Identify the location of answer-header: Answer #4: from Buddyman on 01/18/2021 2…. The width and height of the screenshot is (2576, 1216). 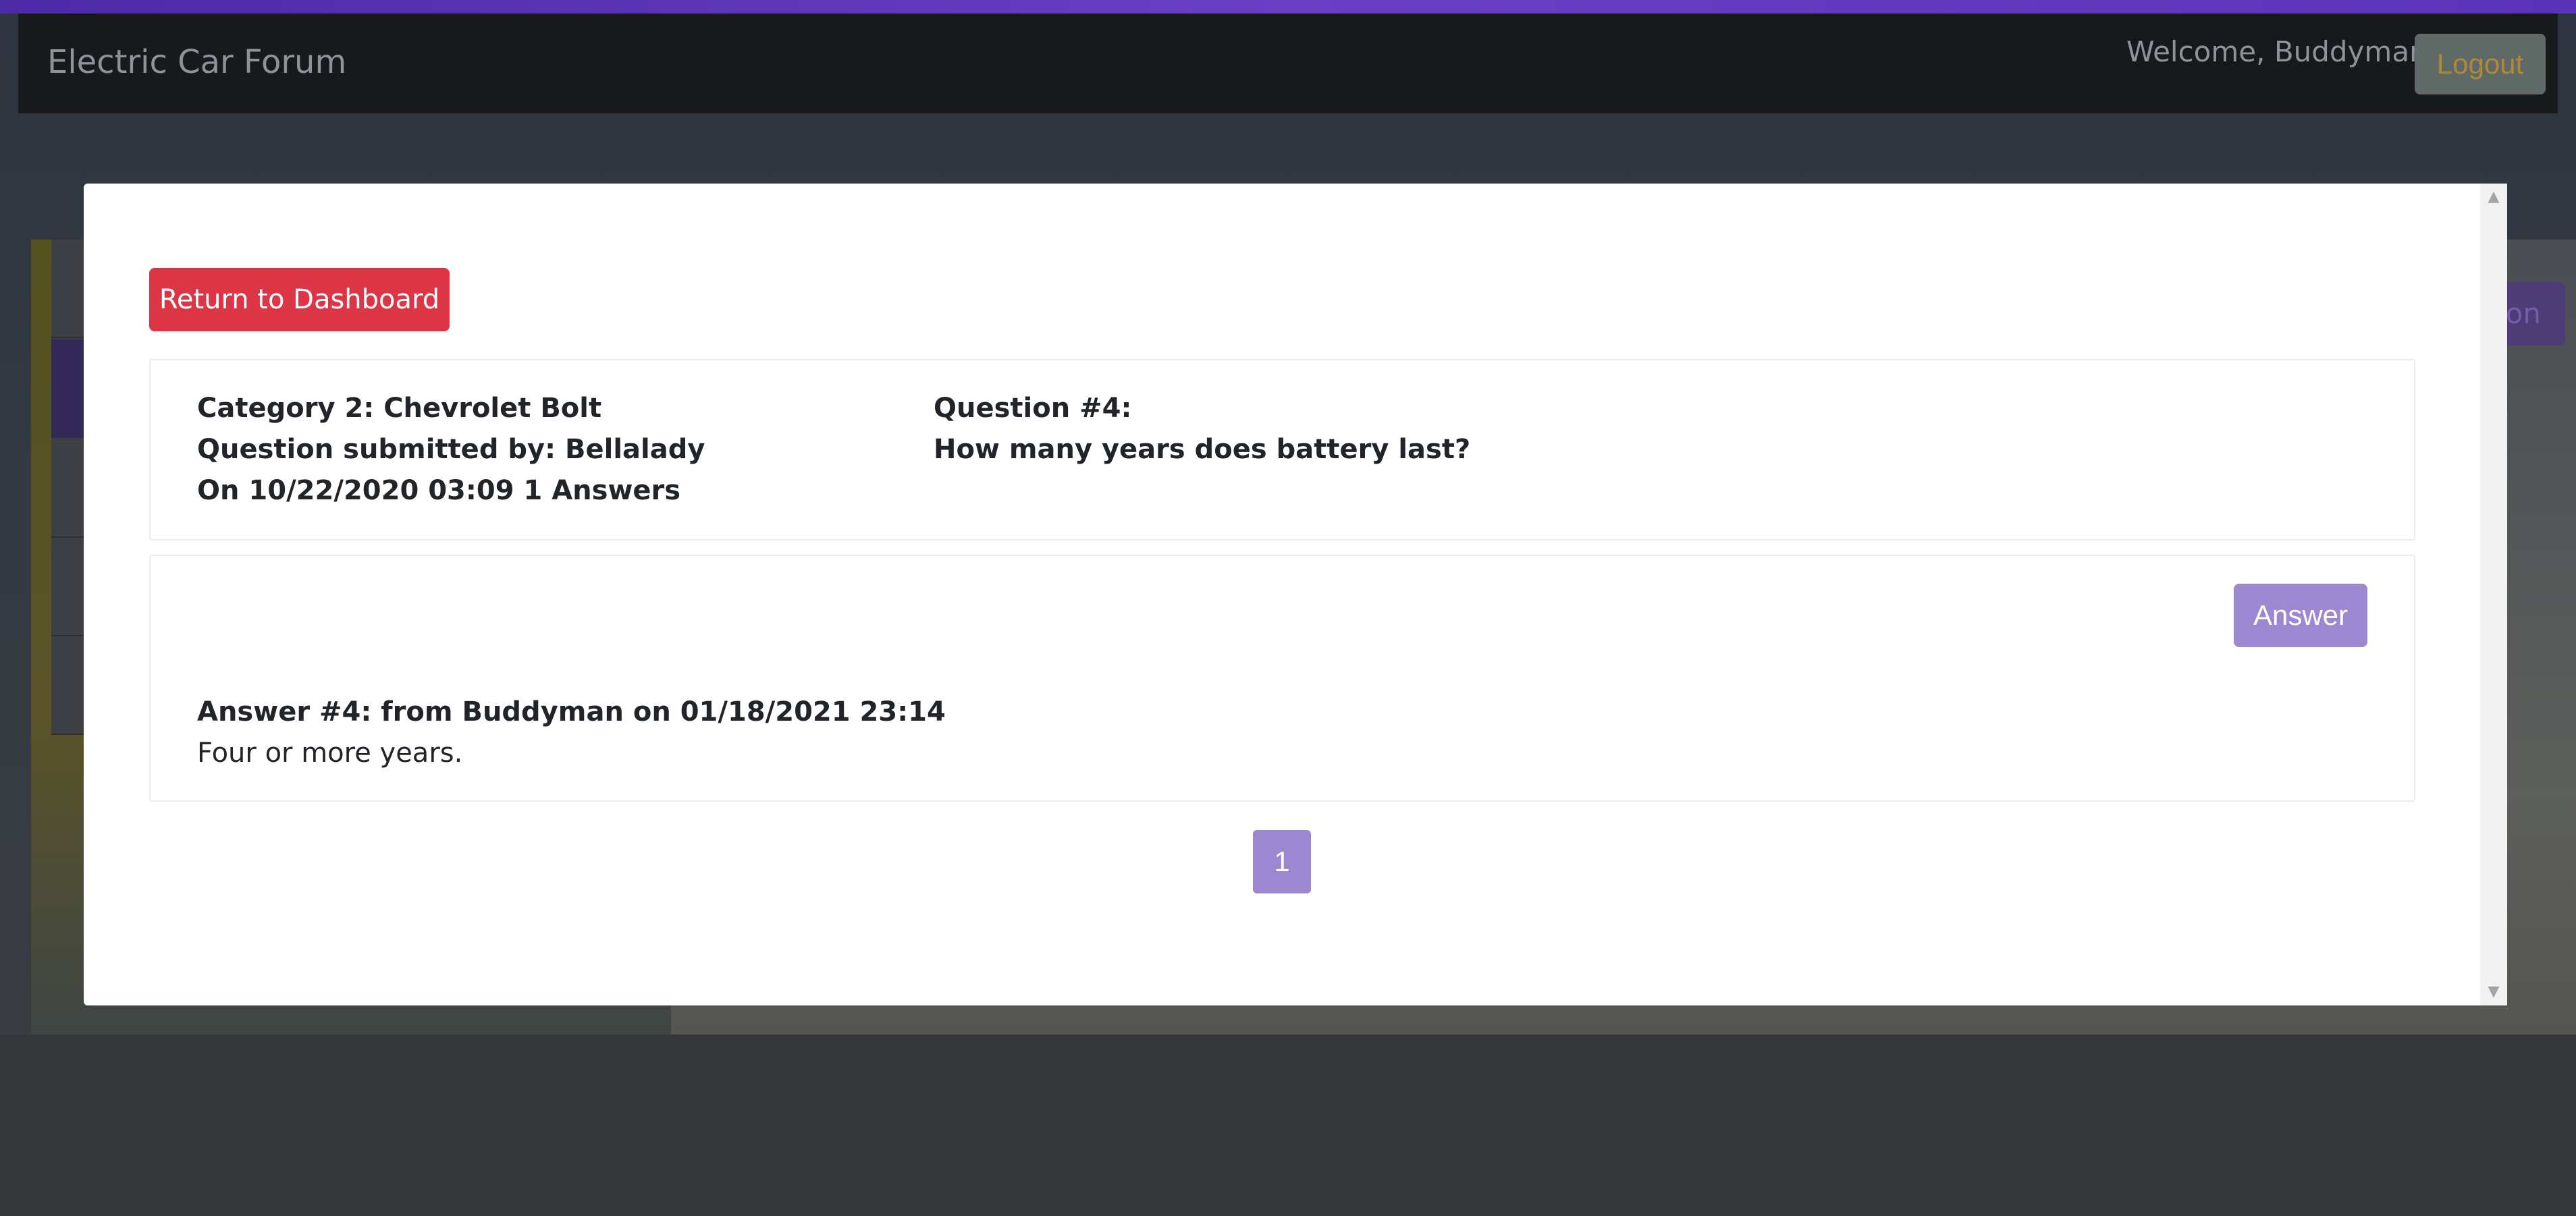
(571, 711).